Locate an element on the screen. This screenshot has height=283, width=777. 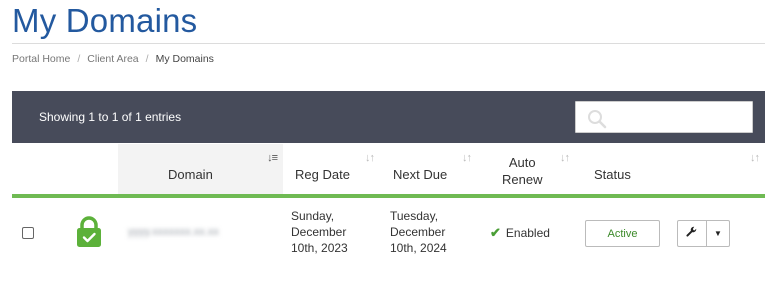
row-checkbox is located at coordinates (28, 233).